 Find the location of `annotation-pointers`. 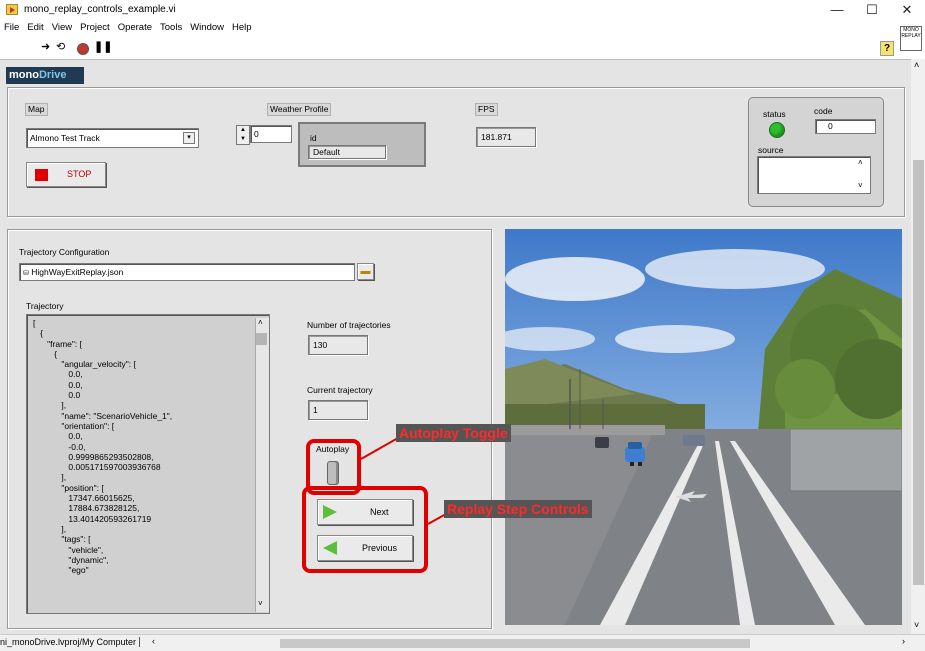

annotation-pointers is located at coordinates (403, 481).